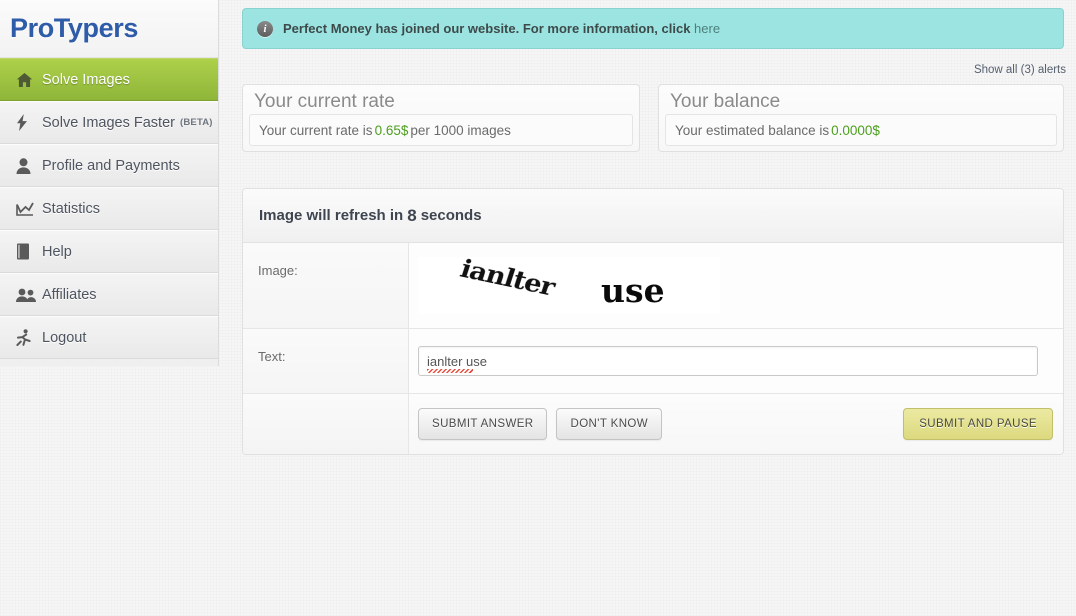 The image size is (1076, 616). What do you see at coordinates (507, 279) in the screenshot?
I see `captcha-word-one: ianlter` at bounding box center [507, 279].